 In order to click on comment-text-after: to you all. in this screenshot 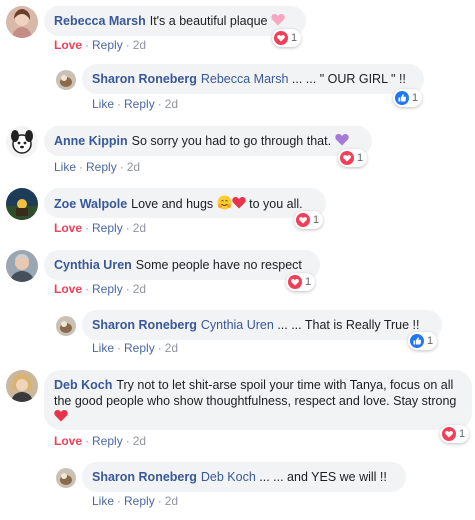, I will do `click(276, 203)`.